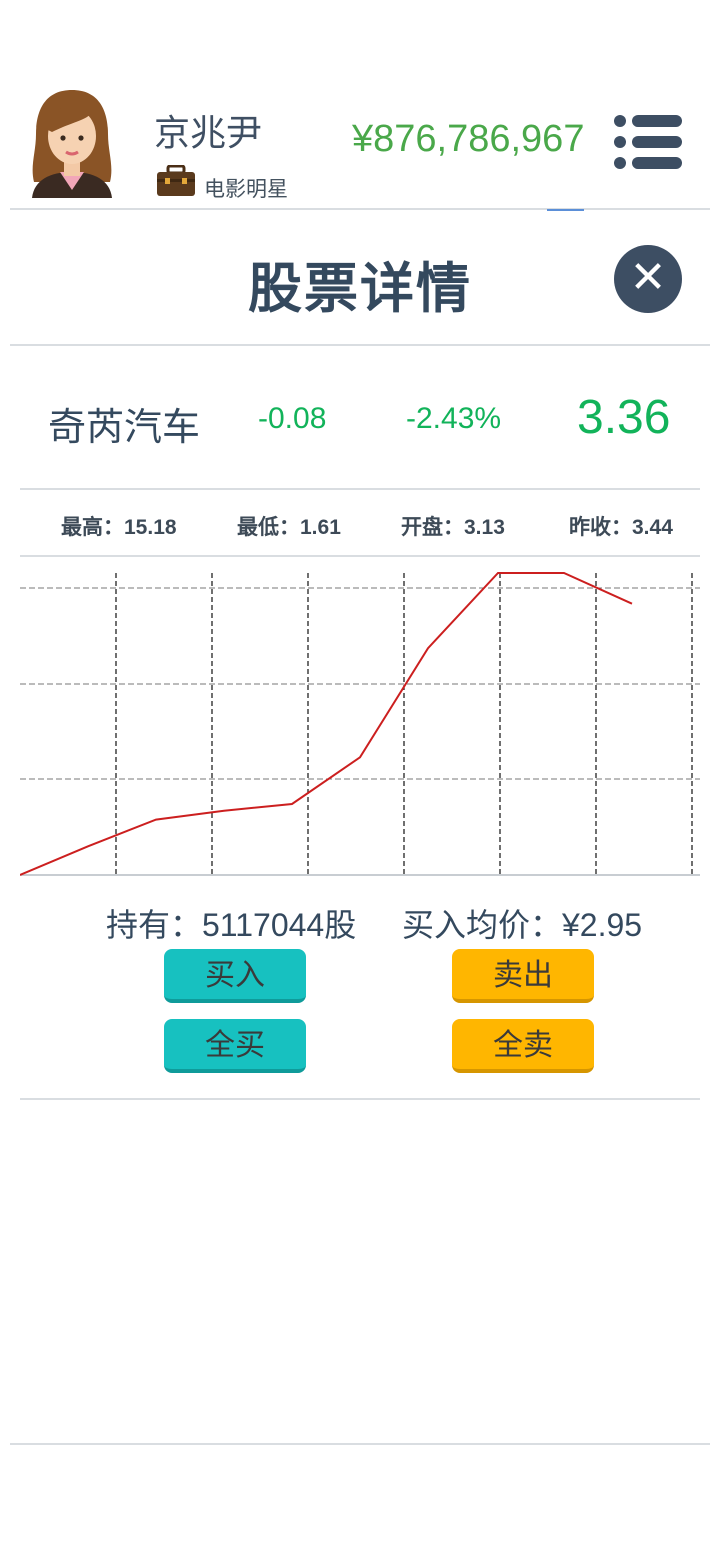 The image size is (720, 1541). Describe the element at coordinates (565, 210) in the screenshot. I see `tab-indicator` at that location.